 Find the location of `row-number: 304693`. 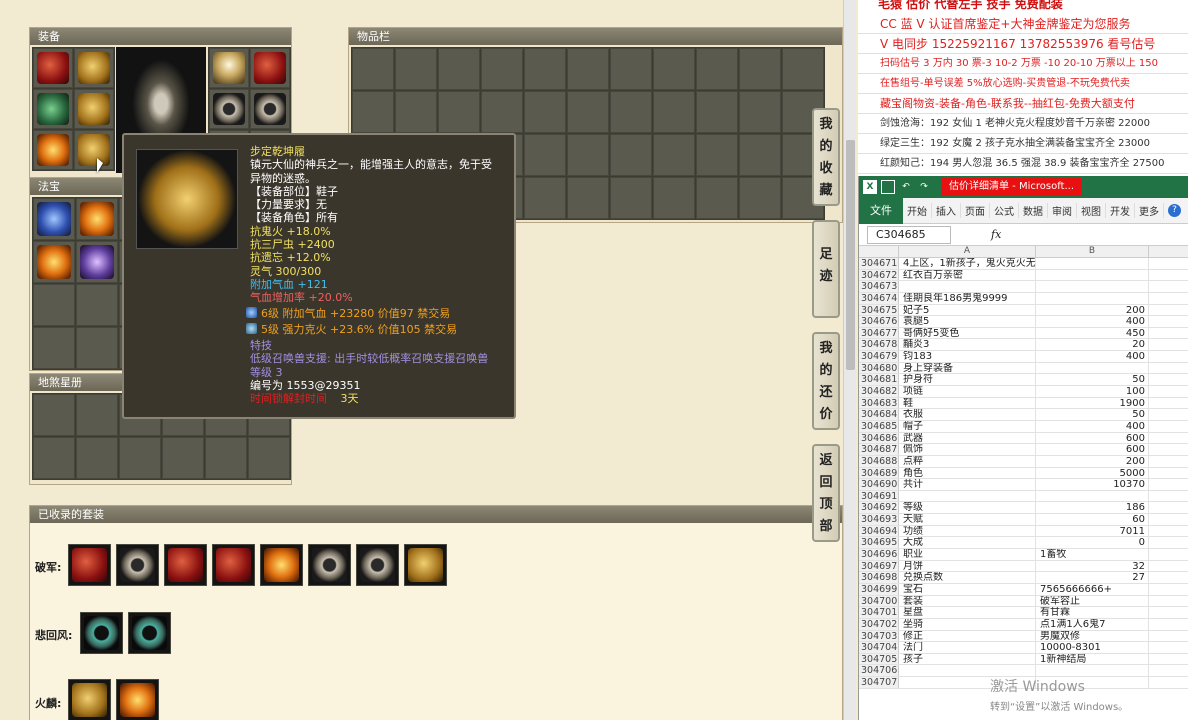

row-number: 304693 is located at coordinates (879, 519).